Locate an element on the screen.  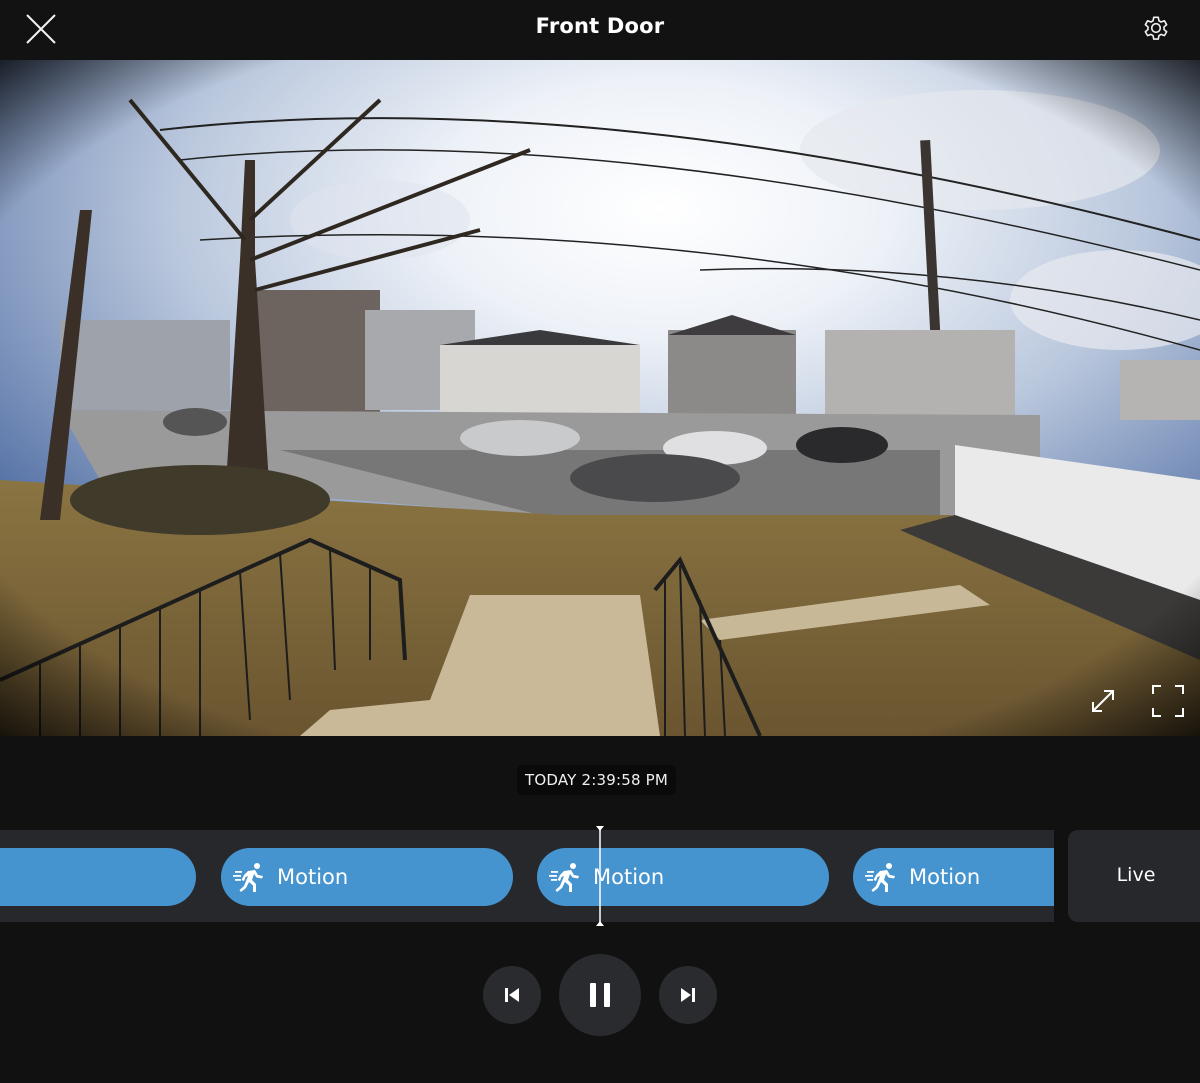
fullscreen-button is located at coordinates (1168, 701).